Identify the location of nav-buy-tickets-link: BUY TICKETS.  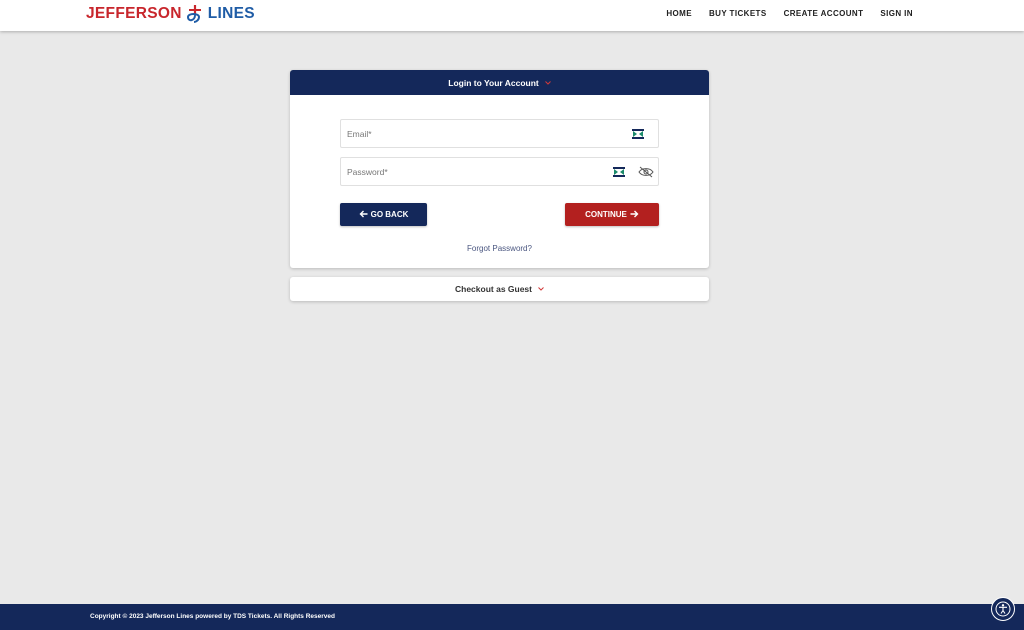
(738, 13).